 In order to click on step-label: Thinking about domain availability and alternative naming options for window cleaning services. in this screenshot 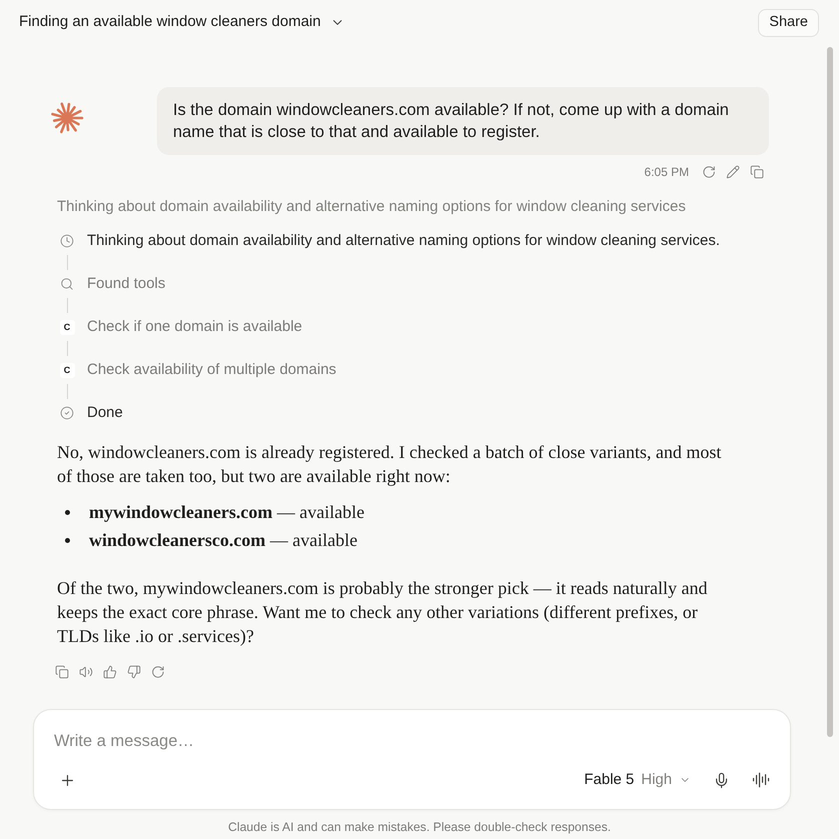, I will do `click(403, 241)`.